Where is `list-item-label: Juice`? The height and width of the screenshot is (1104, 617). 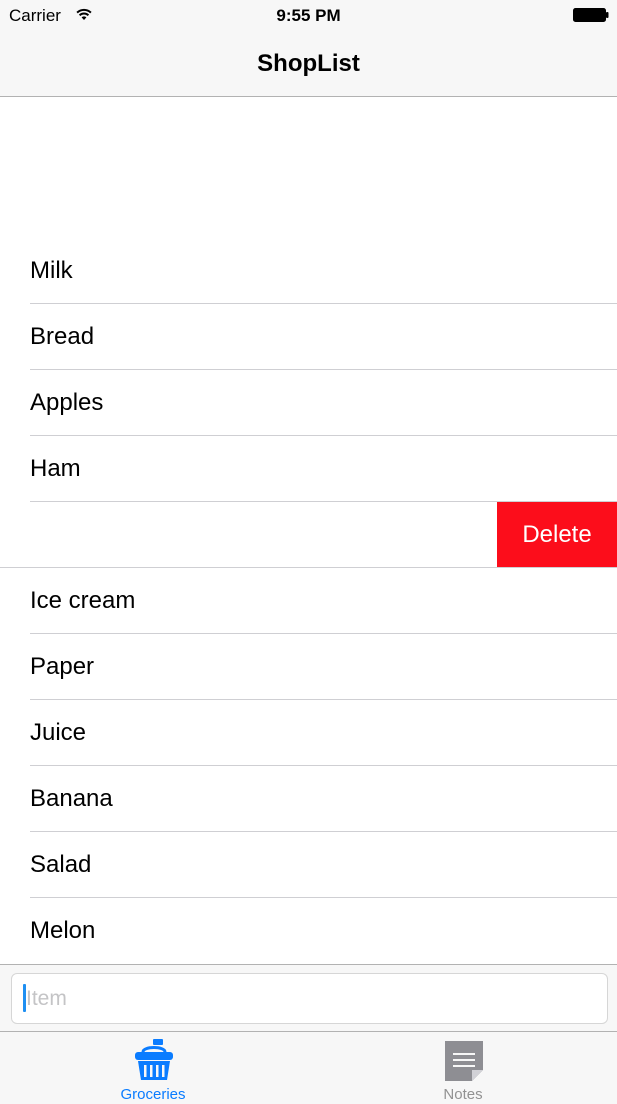
list-item-label: Juice is located at coordinates (58, 732).